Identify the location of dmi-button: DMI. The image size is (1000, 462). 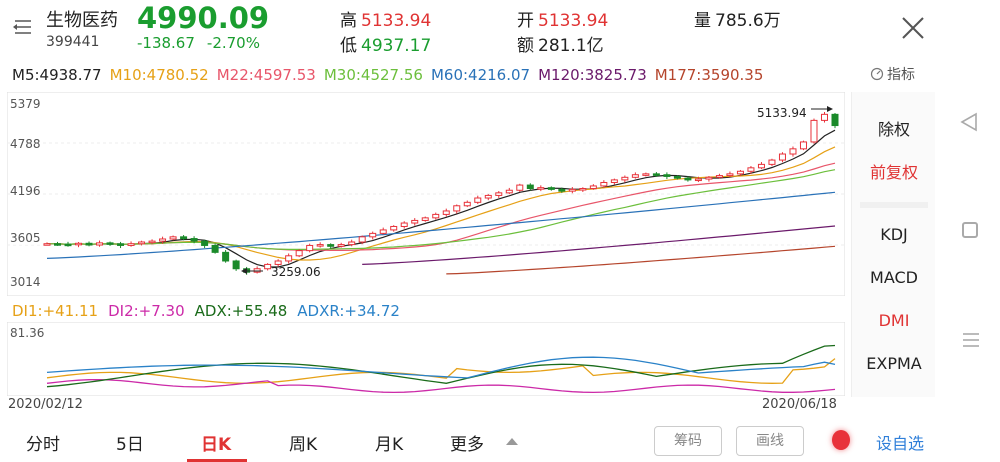
(894, 320).